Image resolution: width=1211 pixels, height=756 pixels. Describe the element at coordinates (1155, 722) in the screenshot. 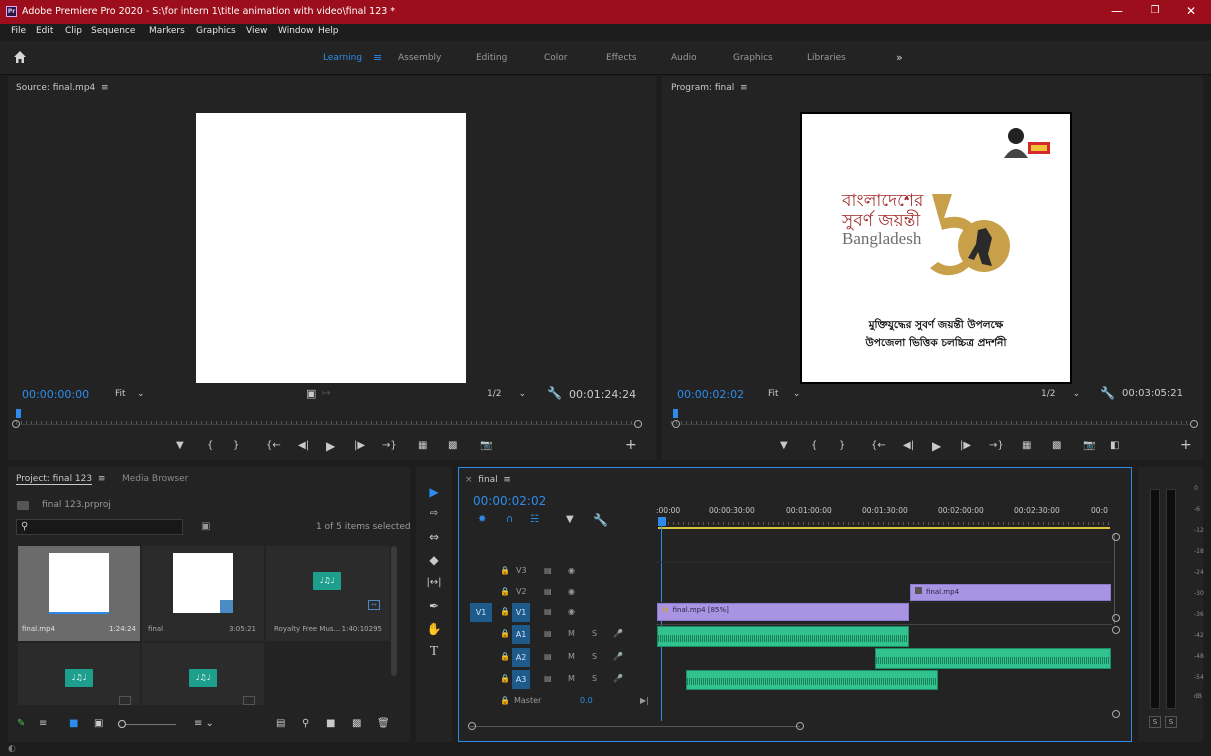

I see `solo-left-button: S` at that location.